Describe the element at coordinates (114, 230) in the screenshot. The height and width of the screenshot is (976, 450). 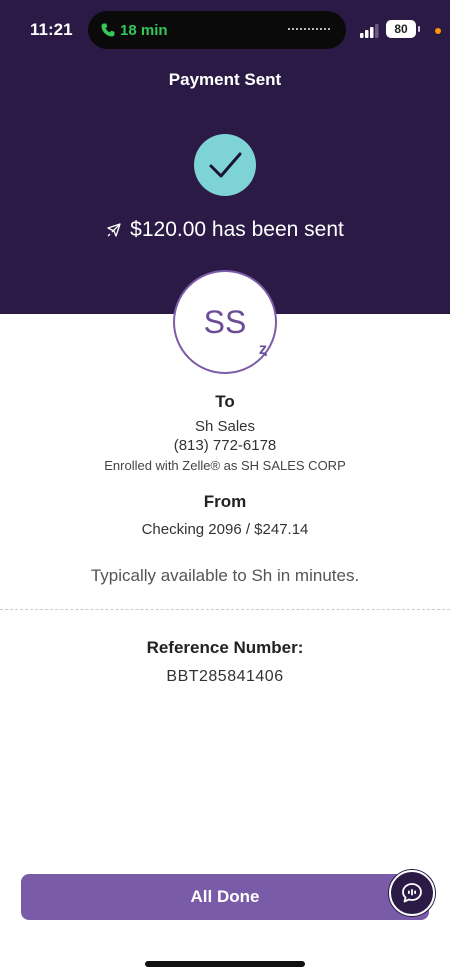
I see `rocket-icon` at that location.